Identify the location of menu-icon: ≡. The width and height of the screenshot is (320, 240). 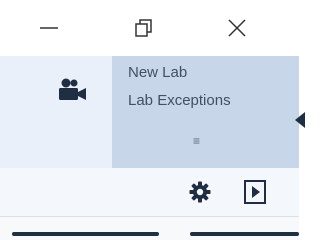
(196, 141).